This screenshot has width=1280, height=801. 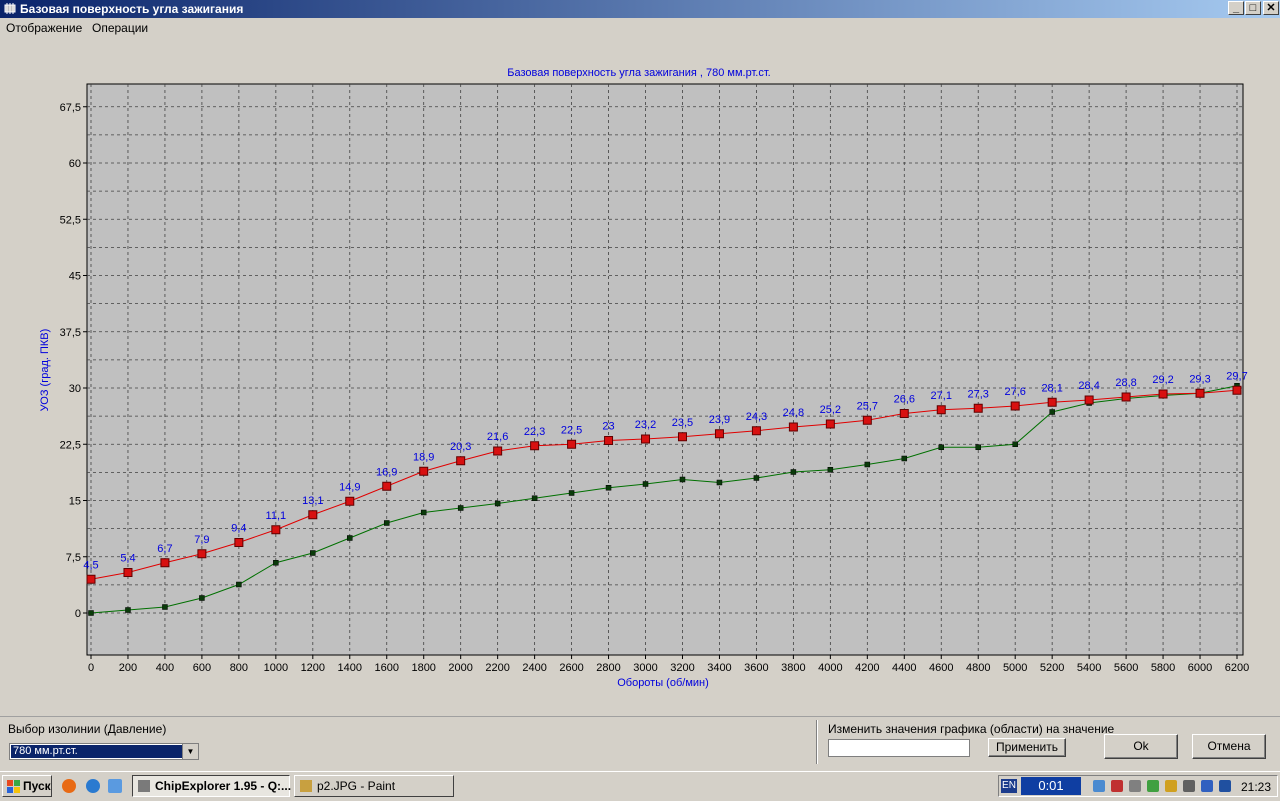 What do you see at coordinates (96, 751) in the screenshot?
I see `isoline-select-value: 780 мм.рт.ст.` at bounding box center [96, 751].